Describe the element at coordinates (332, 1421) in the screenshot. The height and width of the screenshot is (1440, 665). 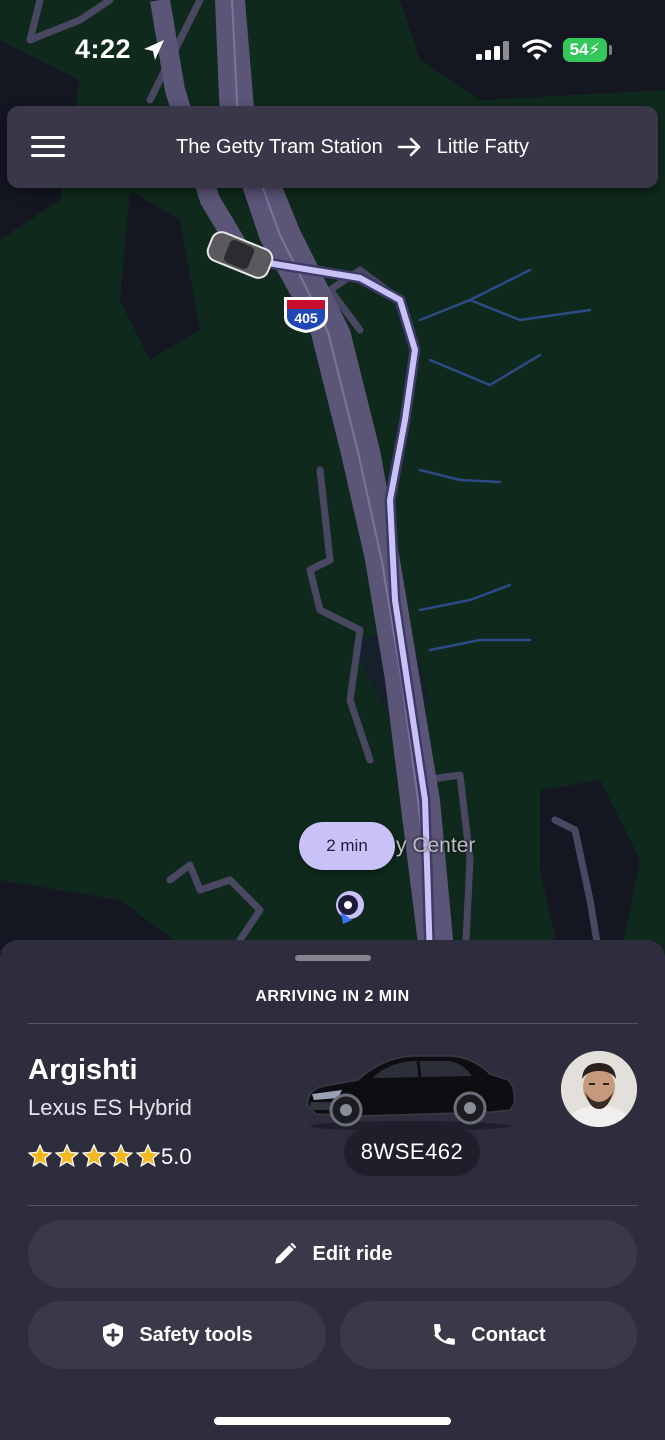
I see `home-indicator` at that location.